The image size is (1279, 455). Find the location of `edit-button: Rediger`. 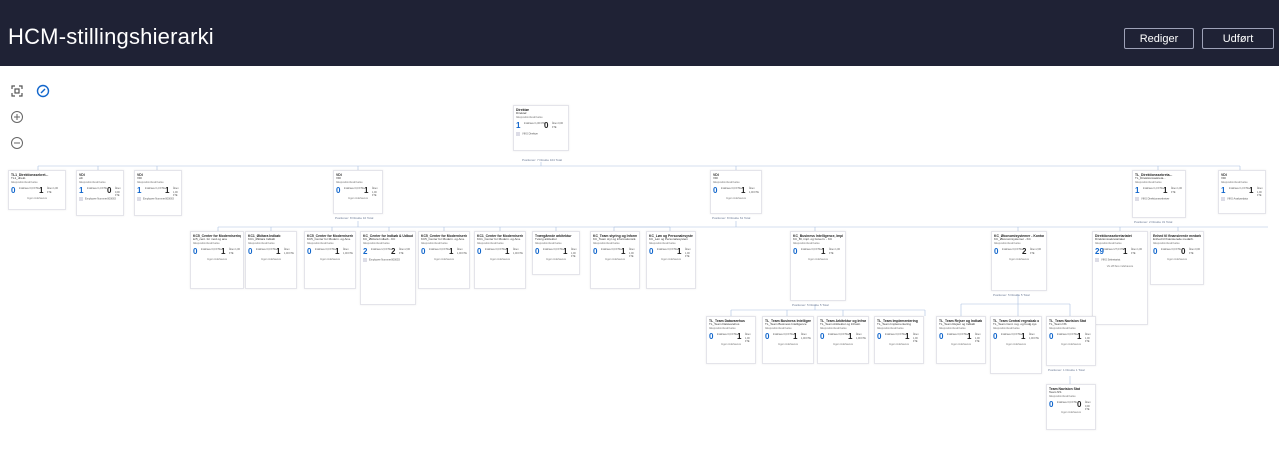

edit-button: Rediger is located at coordinates (1159, 38).